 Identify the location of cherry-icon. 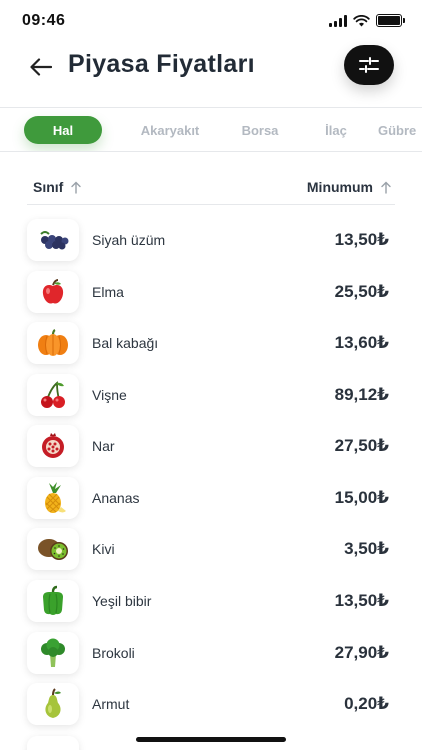
(53, 395).